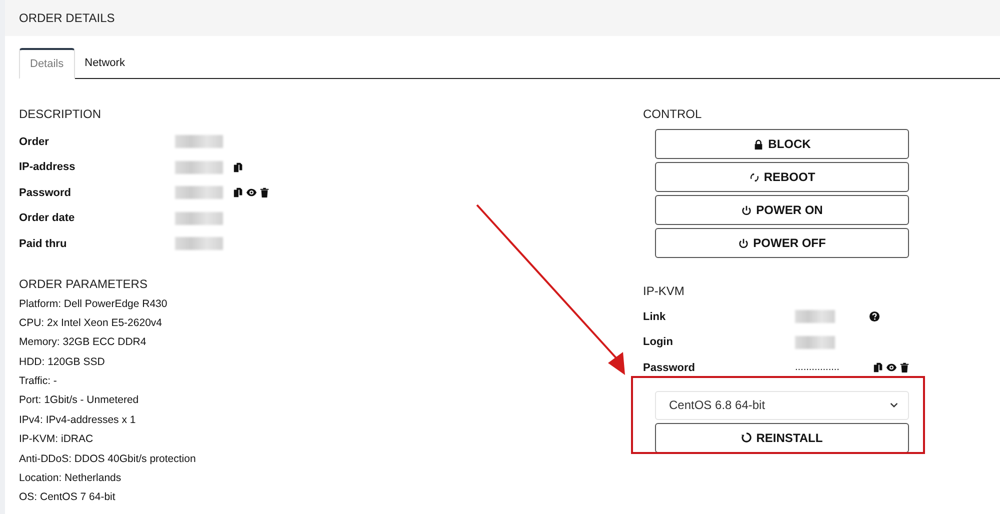 The height and width of the screenshot is (514, 1000). I want to click on field-label: Link, so click(655, 316).